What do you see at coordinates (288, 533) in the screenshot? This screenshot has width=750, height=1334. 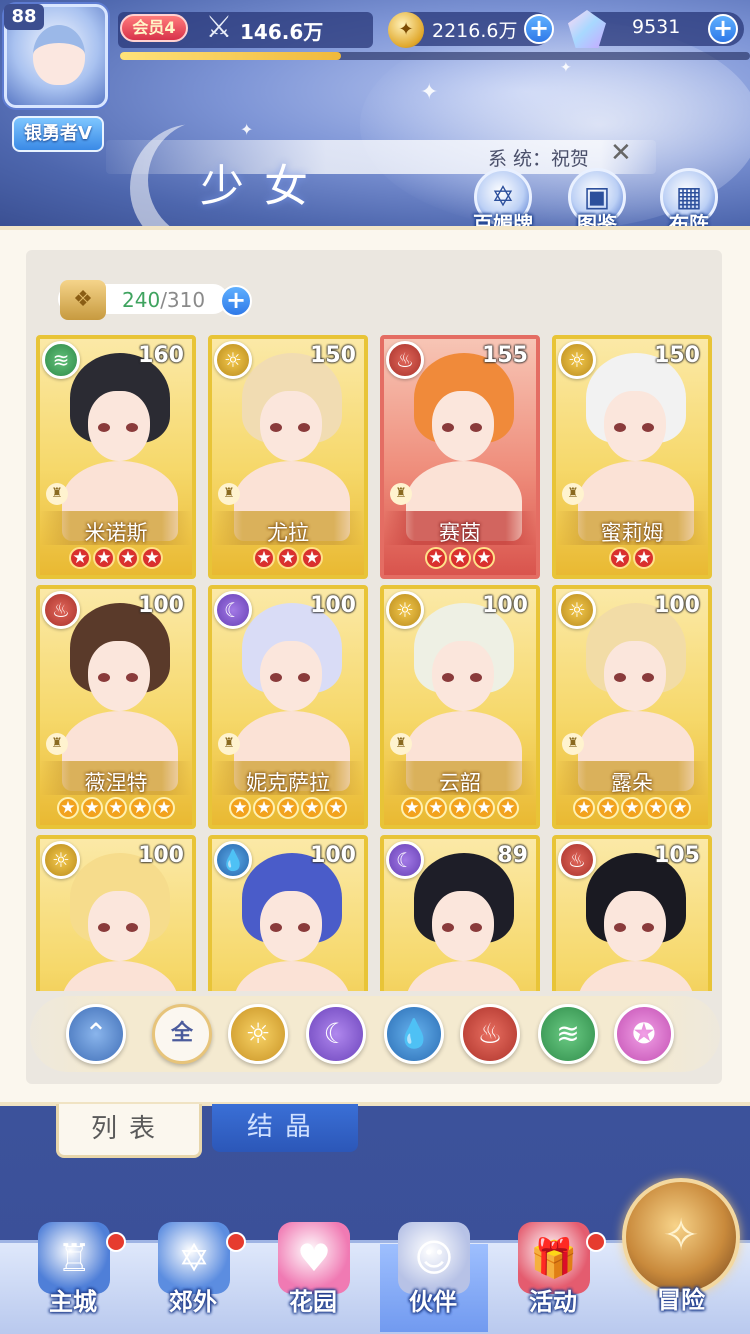 I see `partner-name: 尤拉` at bounding box center [288, 533].